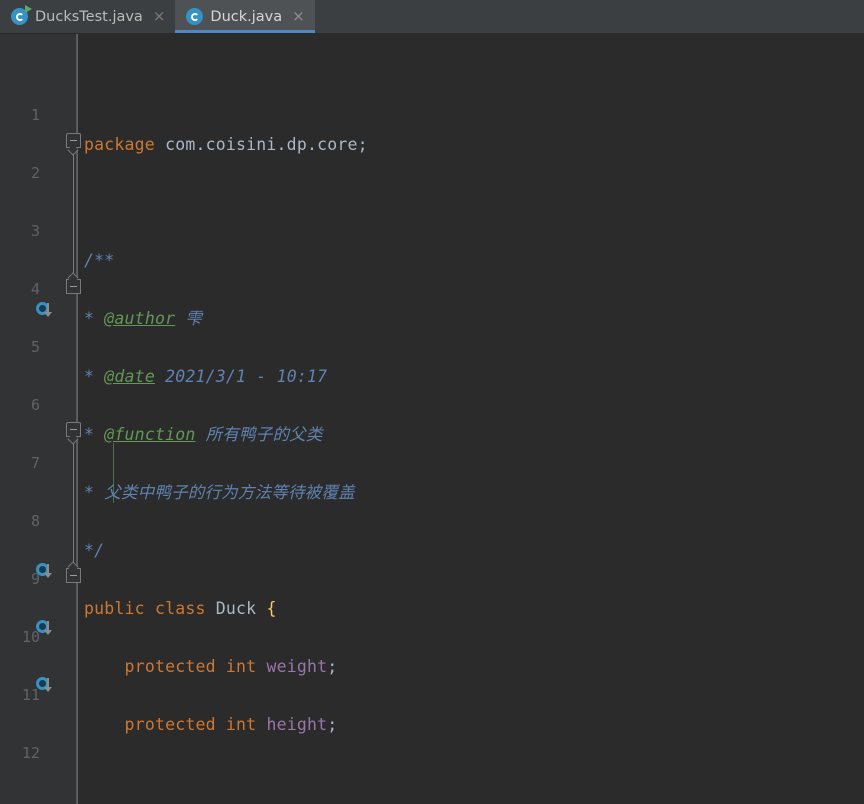  I want to click on tab-duck-java: Duck.java ×, so click(245, 16).